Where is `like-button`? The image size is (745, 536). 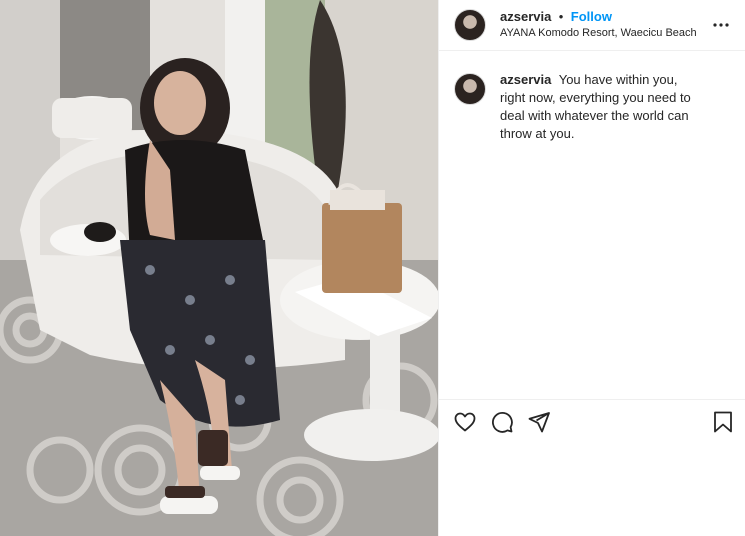 like-button is located at coordinates (465, 422).